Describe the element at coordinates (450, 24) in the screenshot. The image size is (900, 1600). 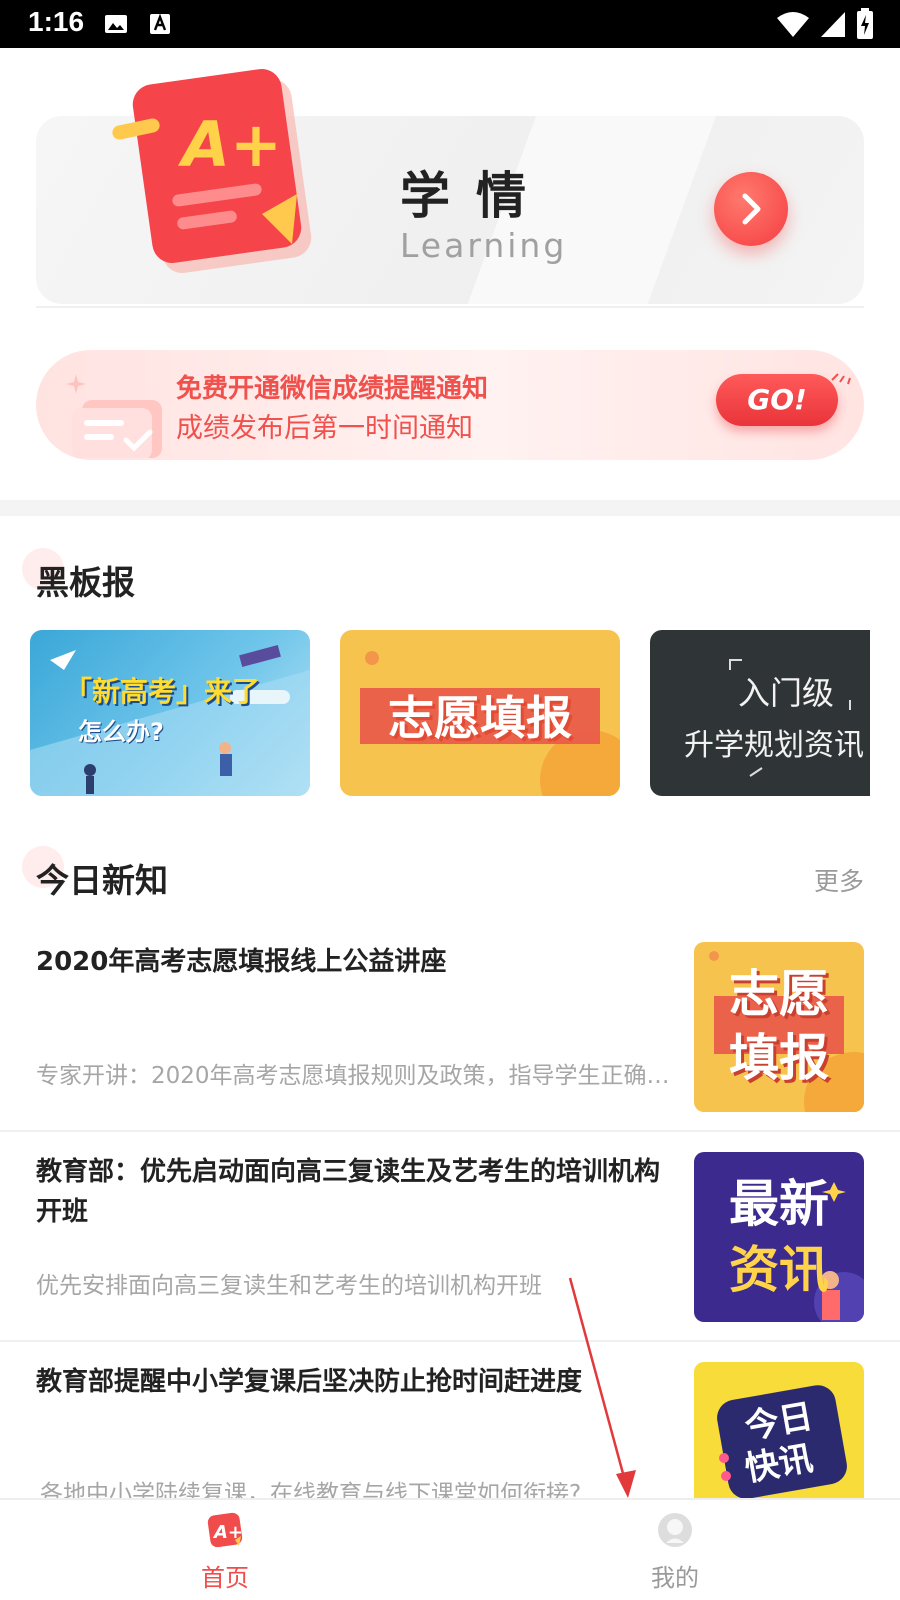
I see `status-bar: 1:16` at that location.